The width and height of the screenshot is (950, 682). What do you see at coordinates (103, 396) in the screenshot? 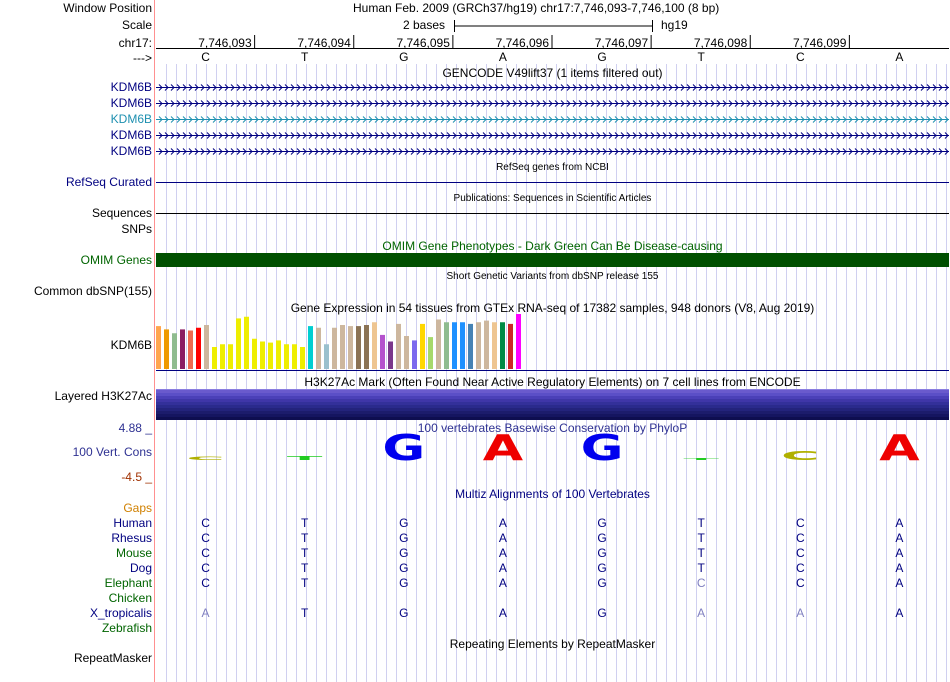
I see `h3k27ac-label: Layered H3K27Ac` at bounding box center [103, 396].